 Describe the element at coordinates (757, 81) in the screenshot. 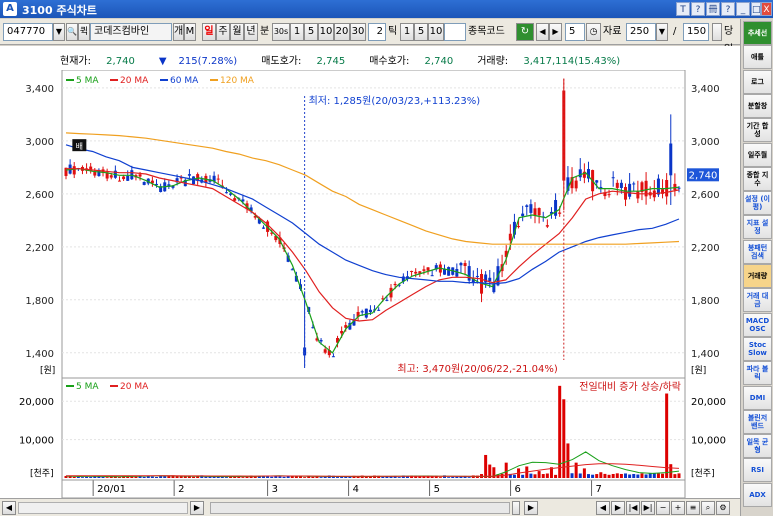

I see `log-tool: 로그` at that location.